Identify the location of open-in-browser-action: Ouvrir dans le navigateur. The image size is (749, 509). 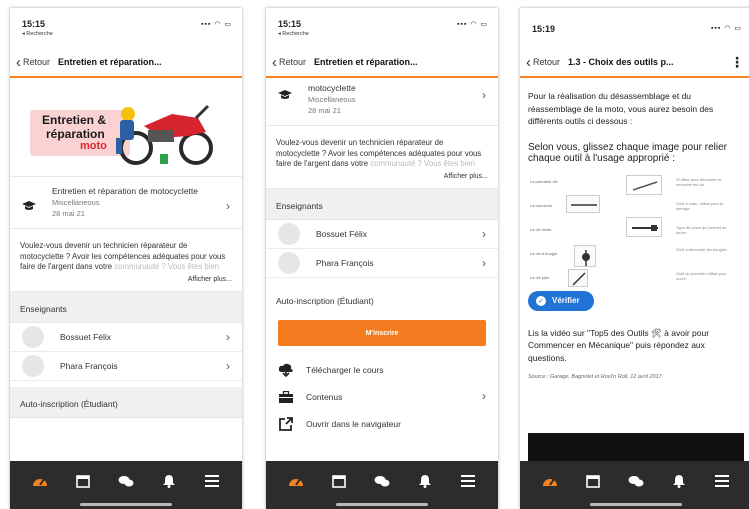
(382, 423).